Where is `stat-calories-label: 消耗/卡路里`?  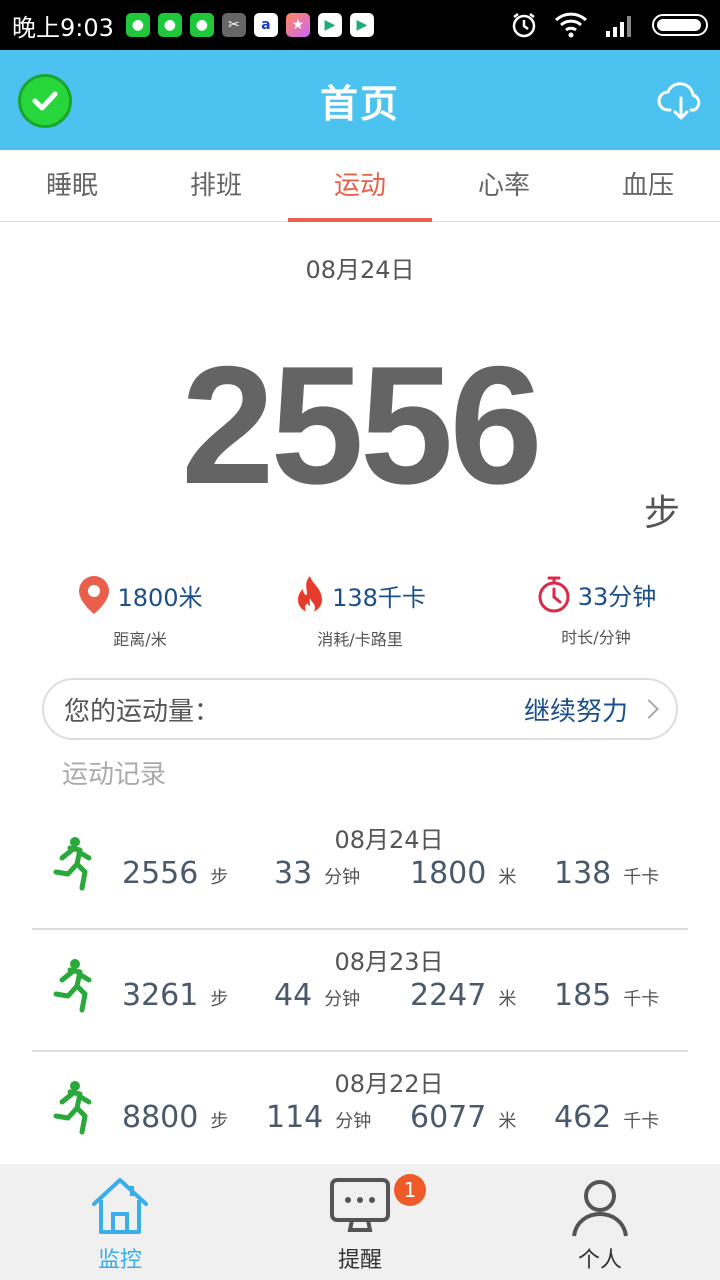 stat-calories-label: 消耗/卡路里 is located at coordinates (360, 639).